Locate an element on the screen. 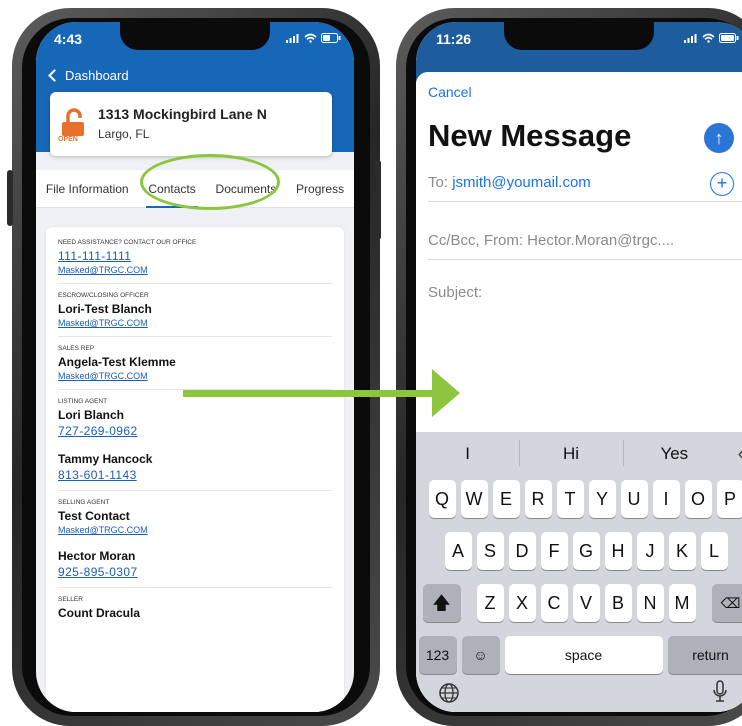 This screenshot has height=726, width=742. prediction-suggestion: I is located at coordinates (467, 454).